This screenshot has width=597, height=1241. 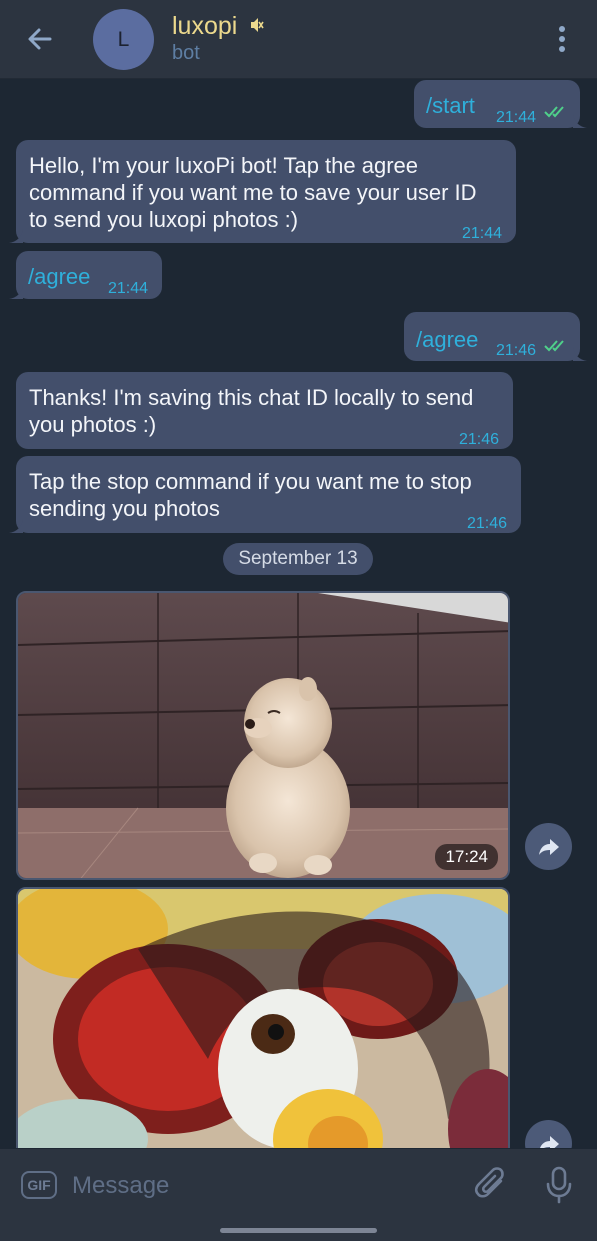 I want to click on avatar: L, so click(x=123, y=39).